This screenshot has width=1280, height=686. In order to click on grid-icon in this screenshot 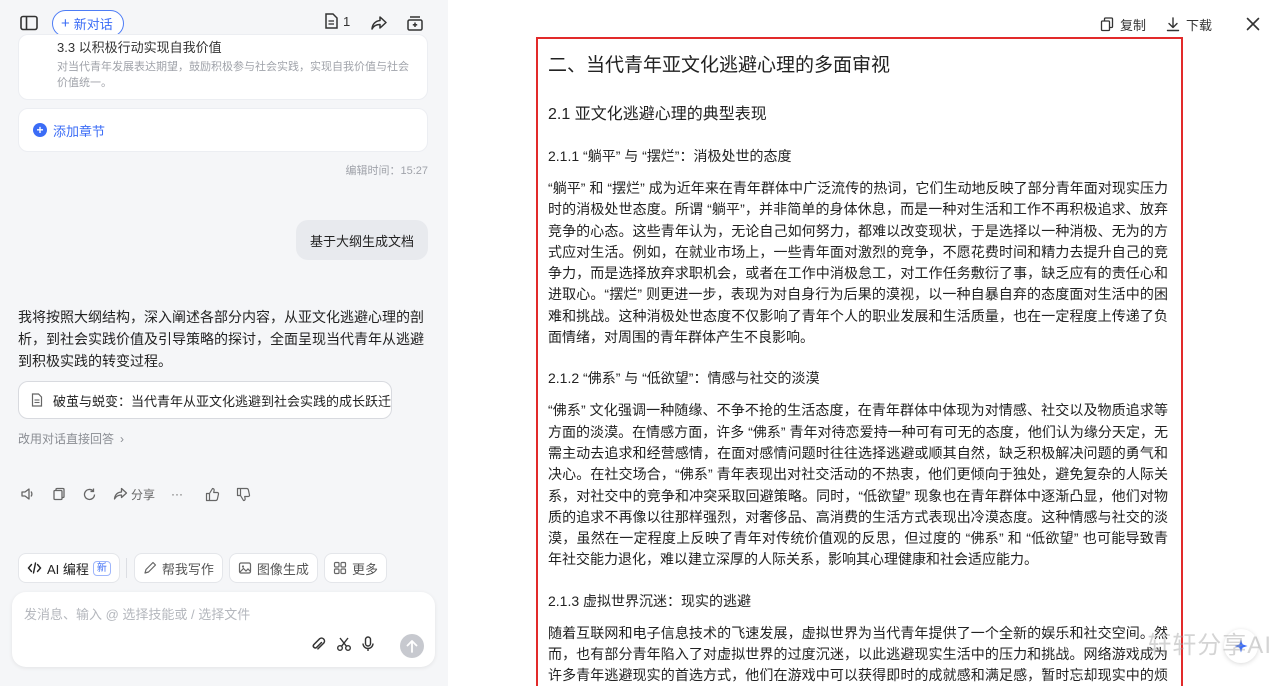, I will do `click(340, 568)`.